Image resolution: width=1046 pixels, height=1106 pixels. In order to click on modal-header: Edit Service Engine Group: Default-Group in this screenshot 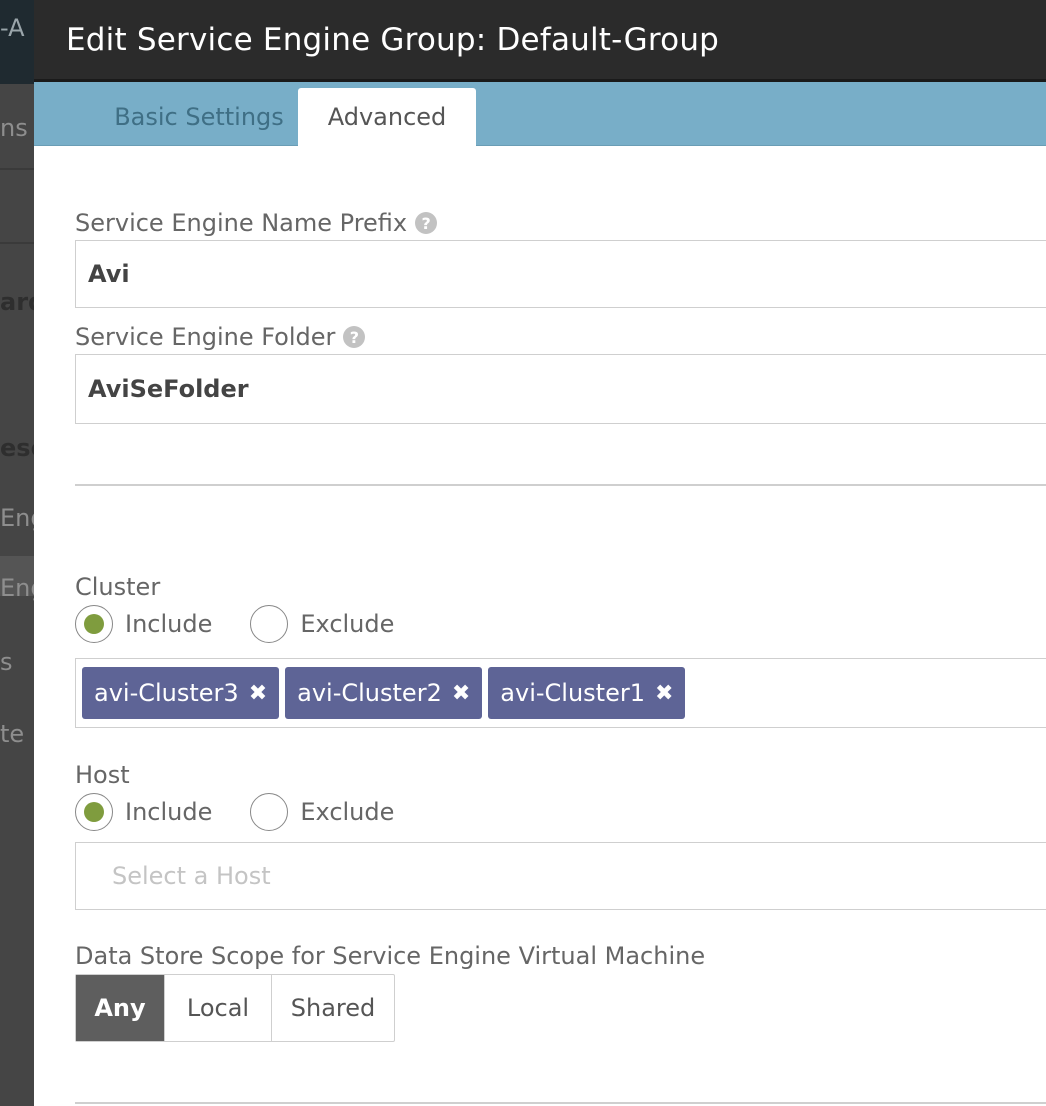, I will do `click(540, 41)`.